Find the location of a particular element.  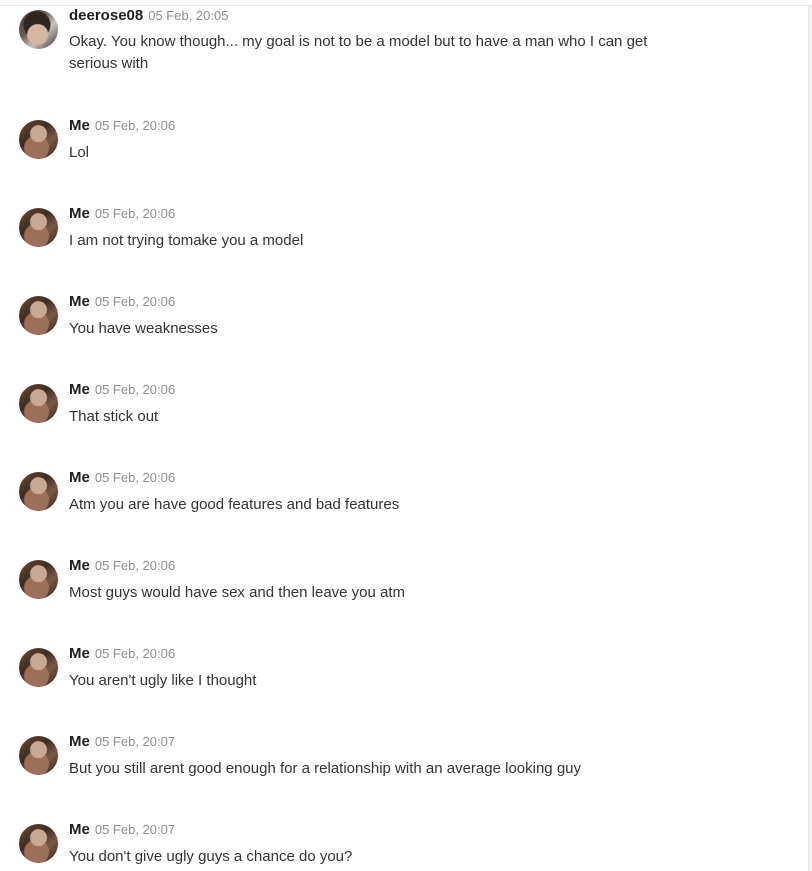

message-text: You aren't ugly like I thought is located at coordinates (163, 680).